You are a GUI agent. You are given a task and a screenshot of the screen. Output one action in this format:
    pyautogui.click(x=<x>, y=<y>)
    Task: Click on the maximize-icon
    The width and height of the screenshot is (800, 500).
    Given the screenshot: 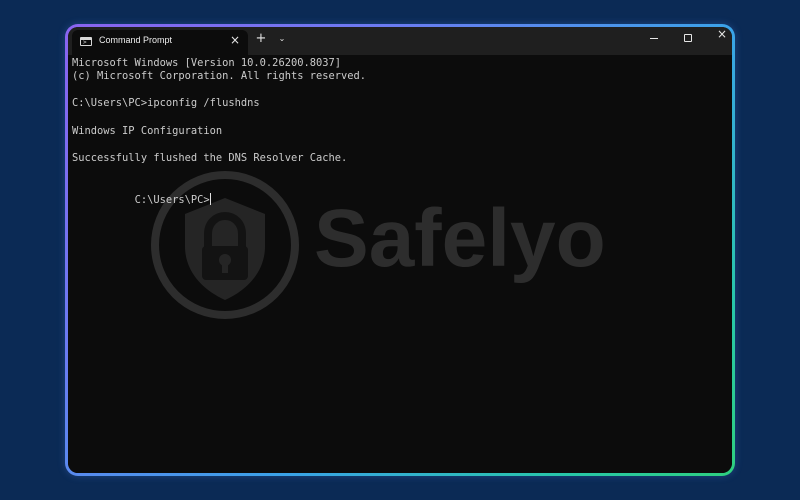 What is the action you would take?
    pyautogui.click(x=688, y=38)
    